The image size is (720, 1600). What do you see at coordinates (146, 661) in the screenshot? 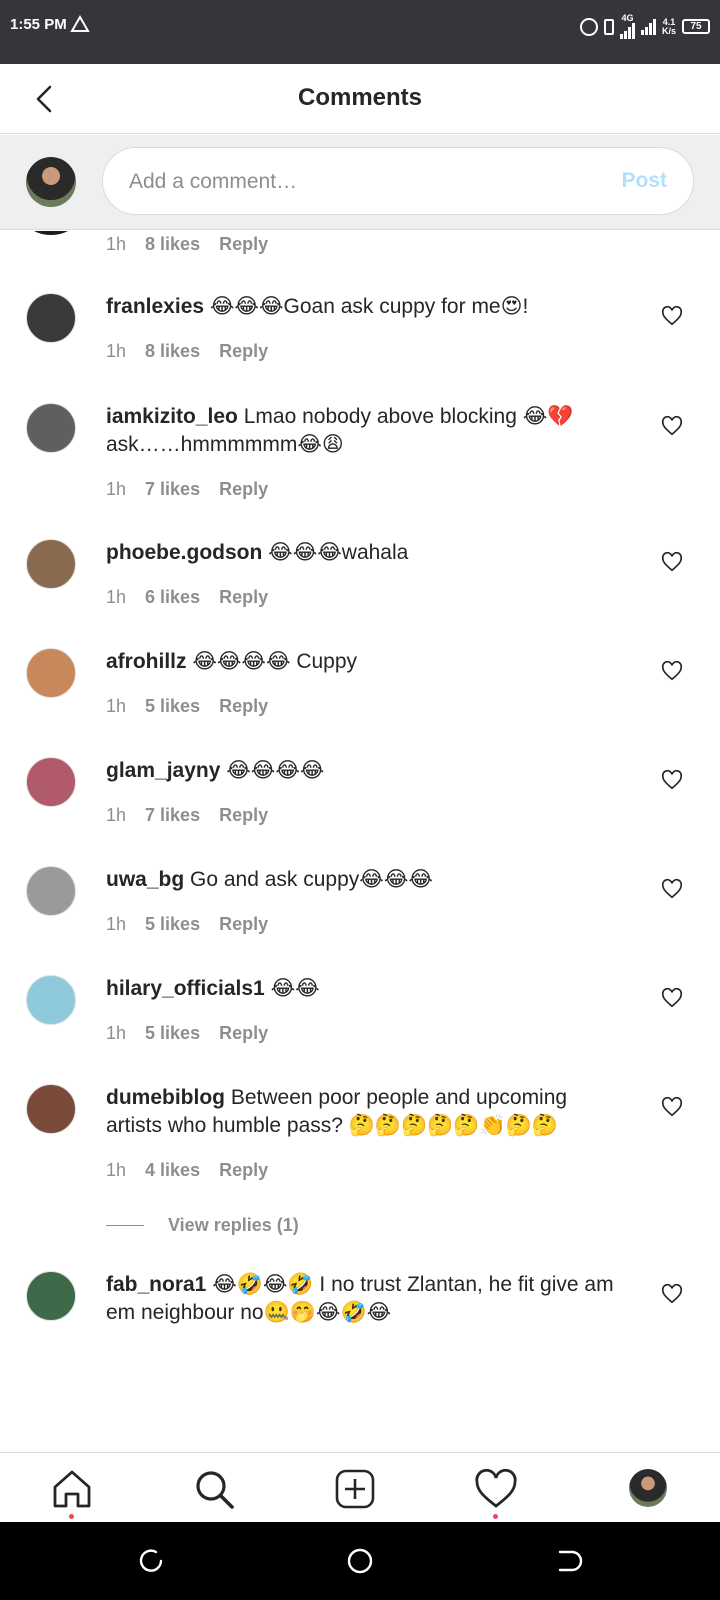
I see `comment-username: afrohillz` at bounding box center [146, 661].